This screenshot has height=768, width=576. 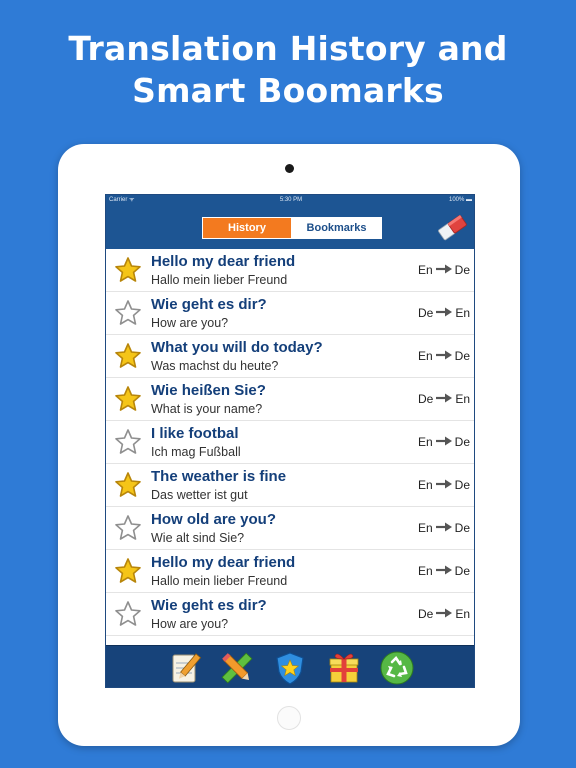 I want to click on source-phrase: Wie heißen Sie?, so click(x=208, y=390).